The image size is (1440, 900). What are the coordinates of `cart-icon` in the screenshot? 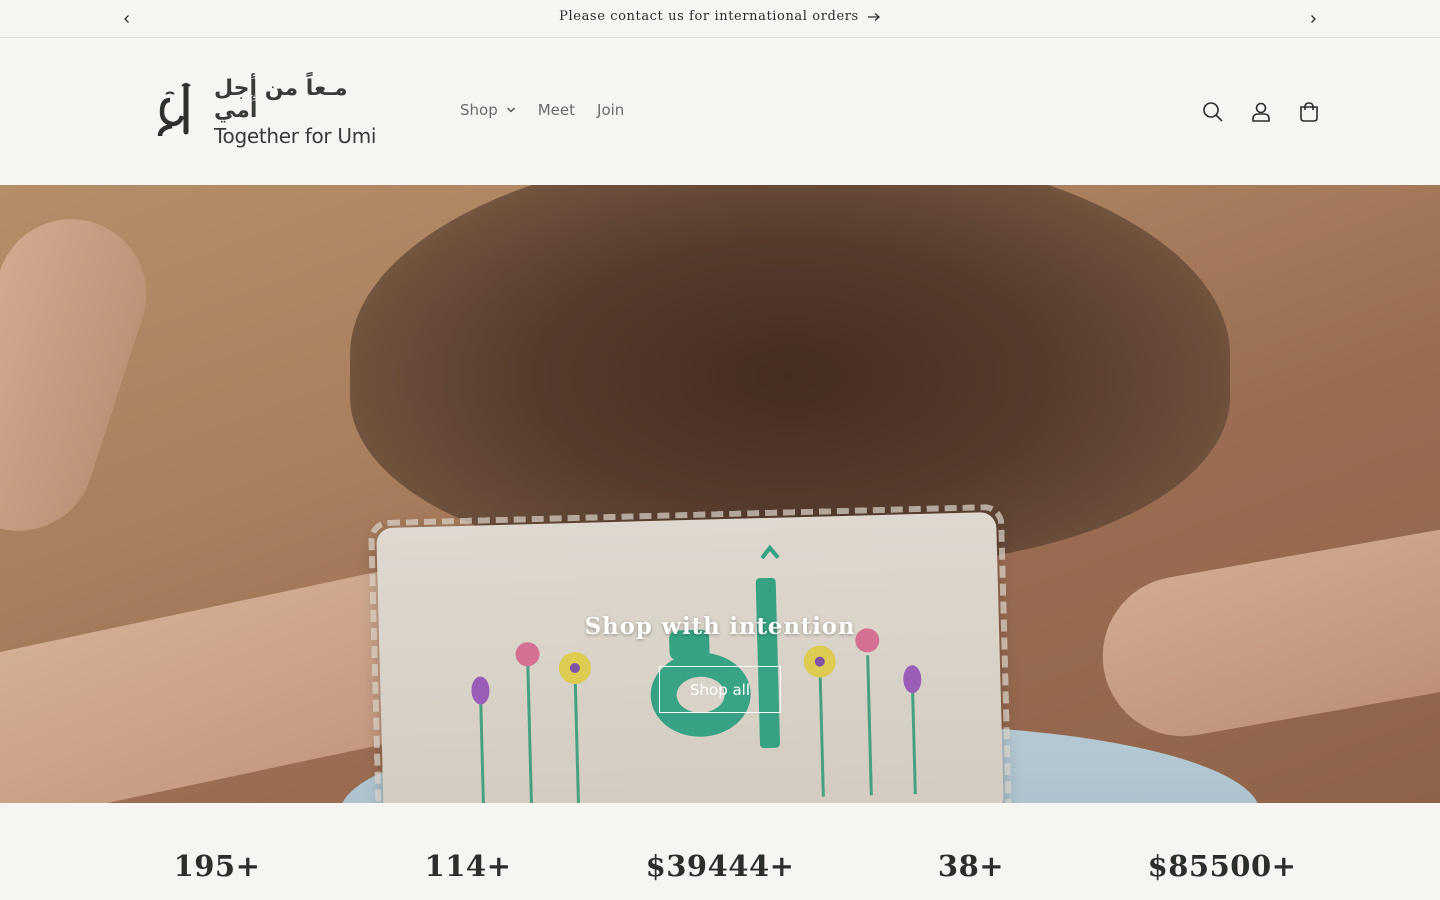 It's located at (1309, 112).